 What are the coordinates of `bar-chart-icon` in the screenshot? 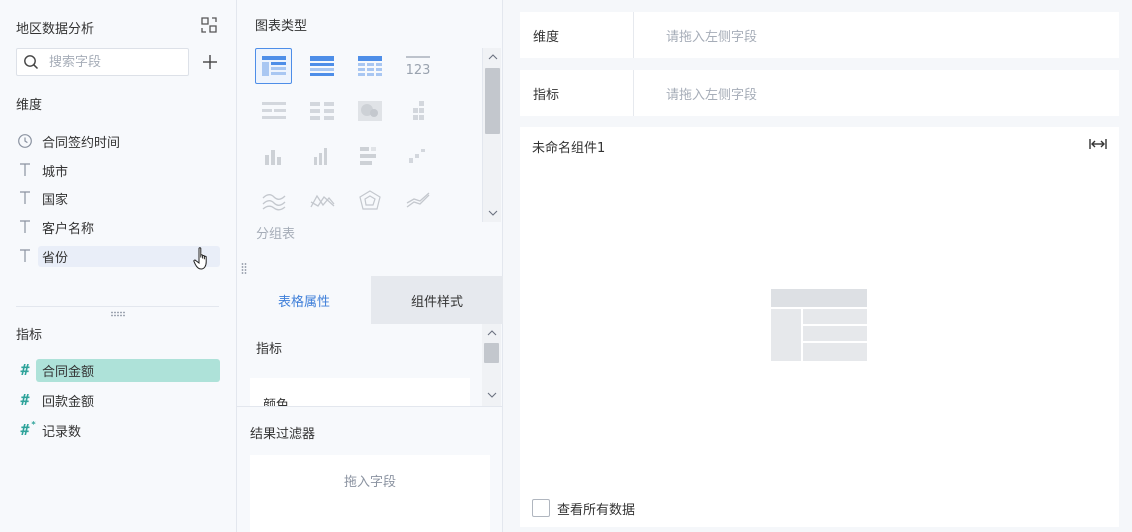 It's located at (272, 157).